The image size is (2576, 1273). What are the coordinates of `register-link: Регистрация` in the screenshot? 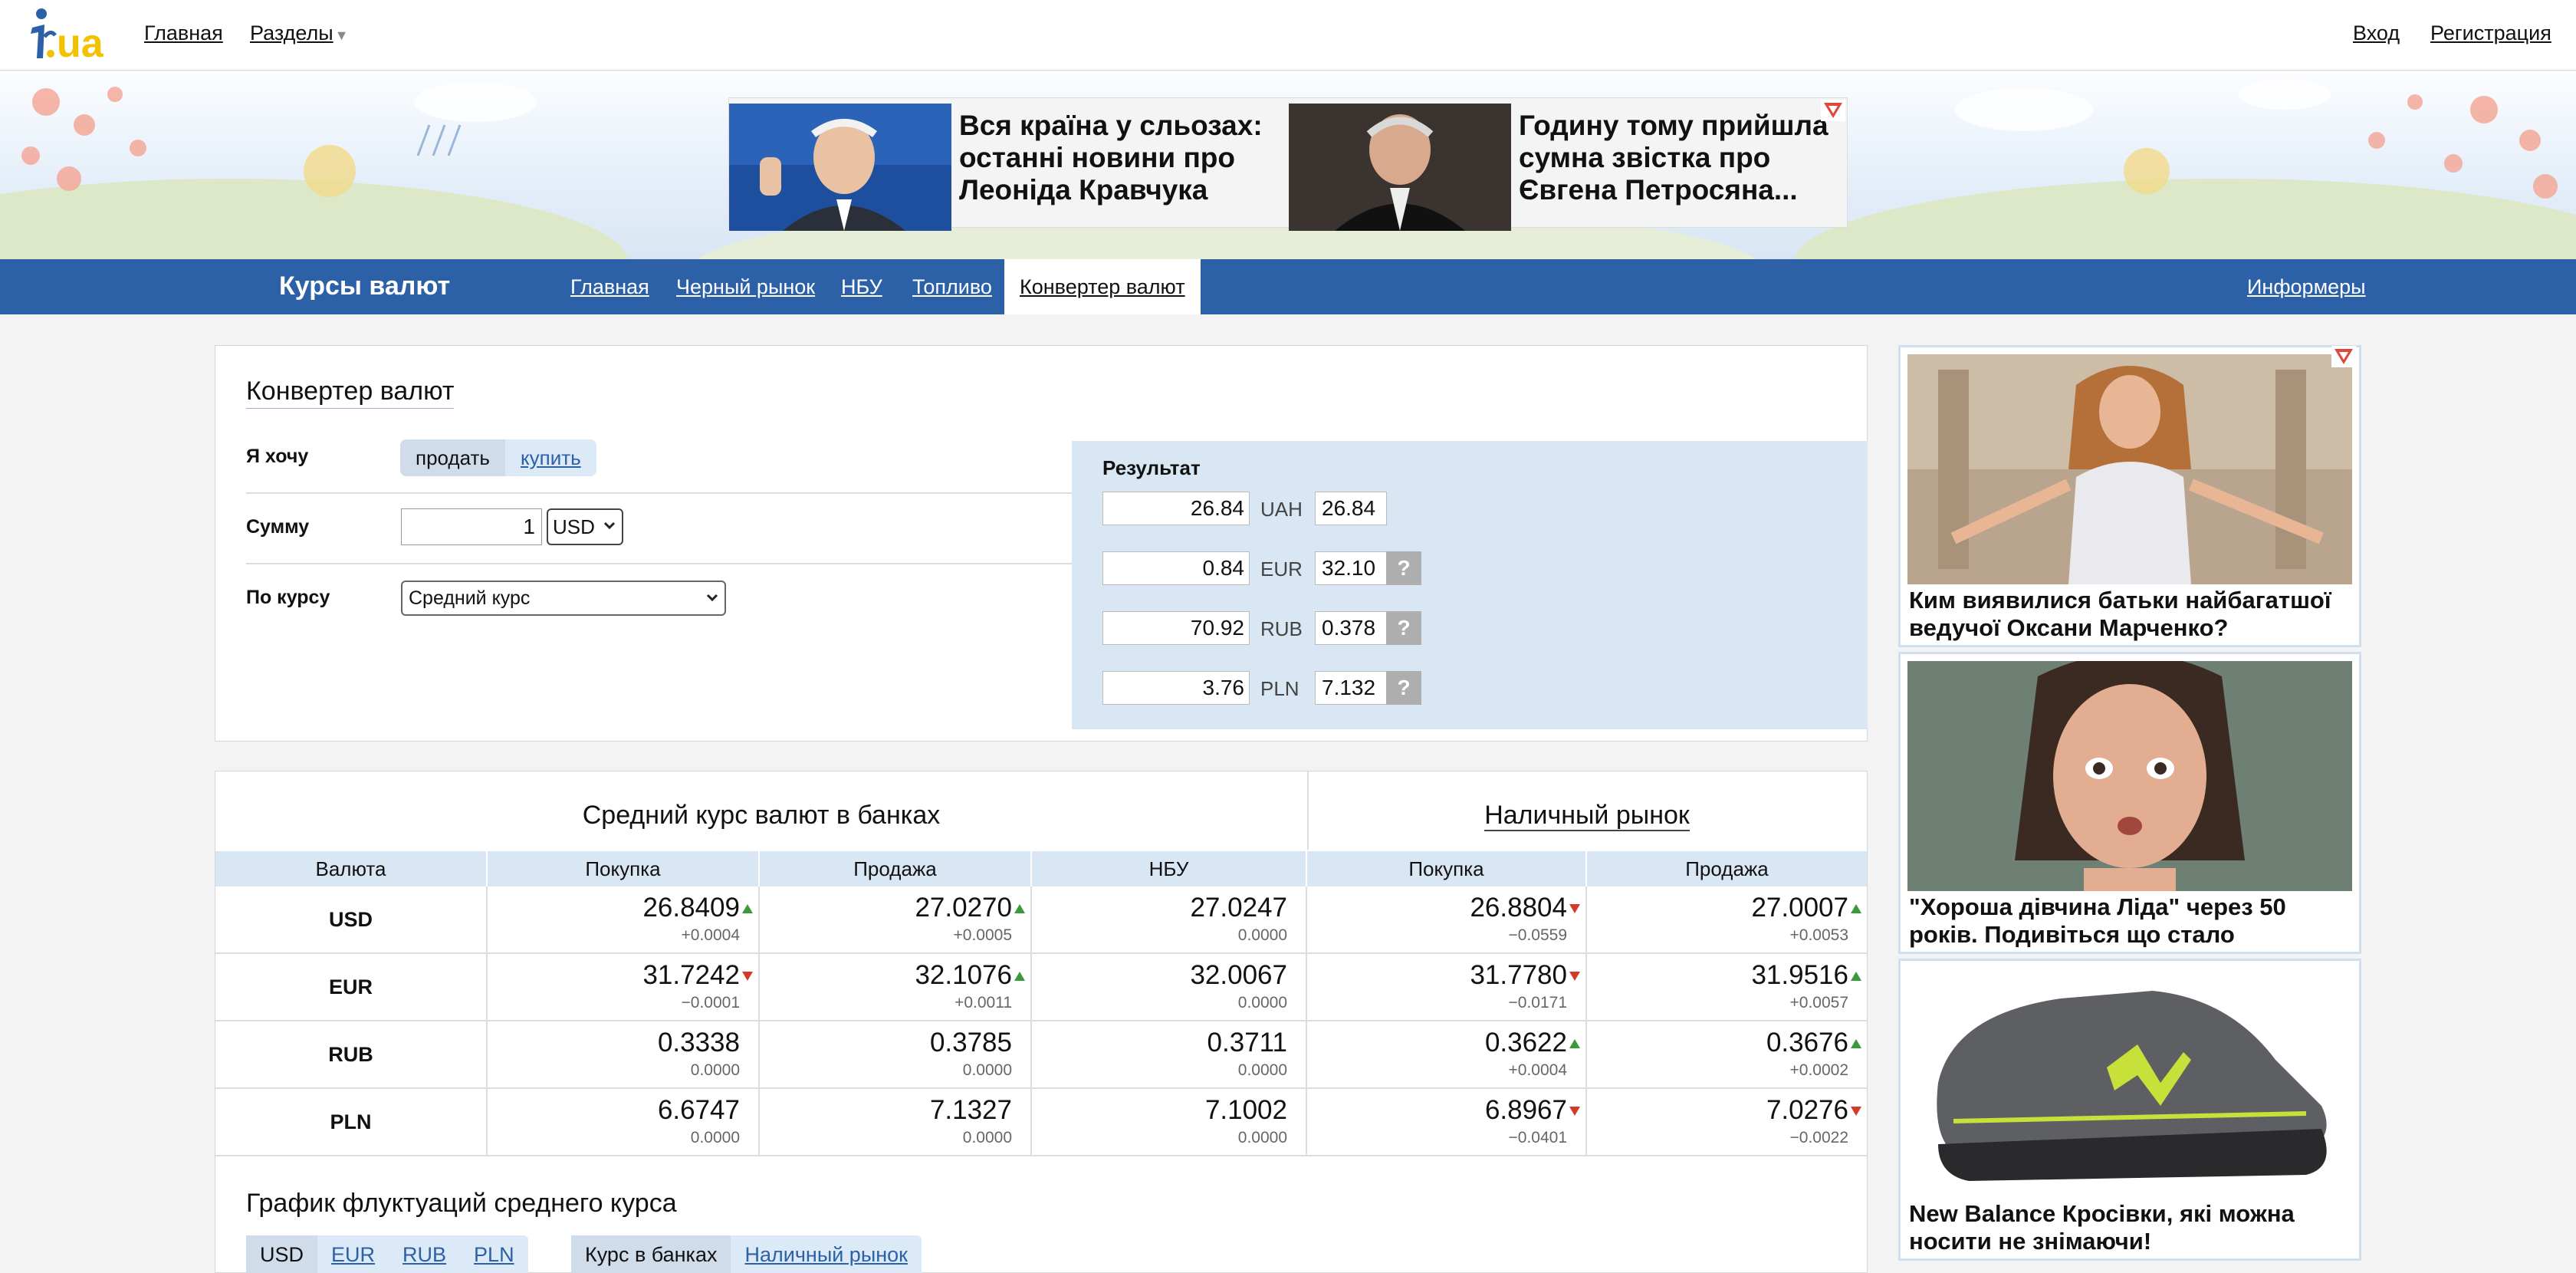 It's located at (2491, 33).